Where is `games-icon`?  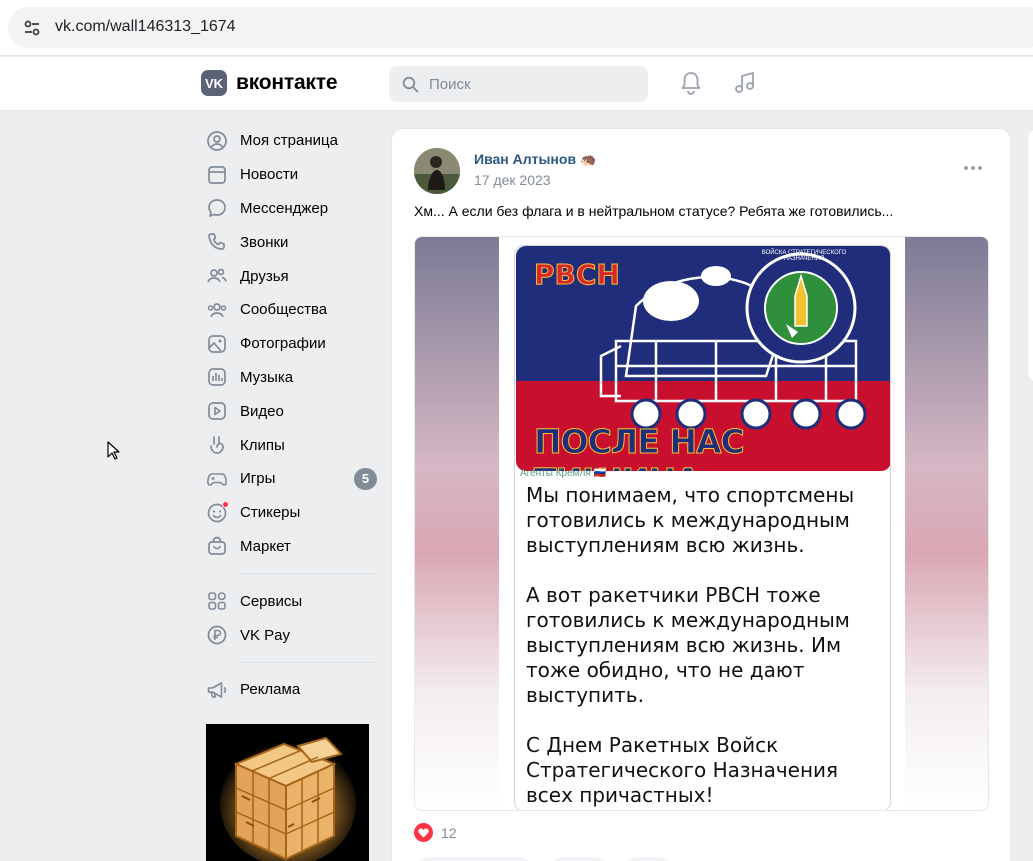 games-icon is located at coordinates (217, 479).